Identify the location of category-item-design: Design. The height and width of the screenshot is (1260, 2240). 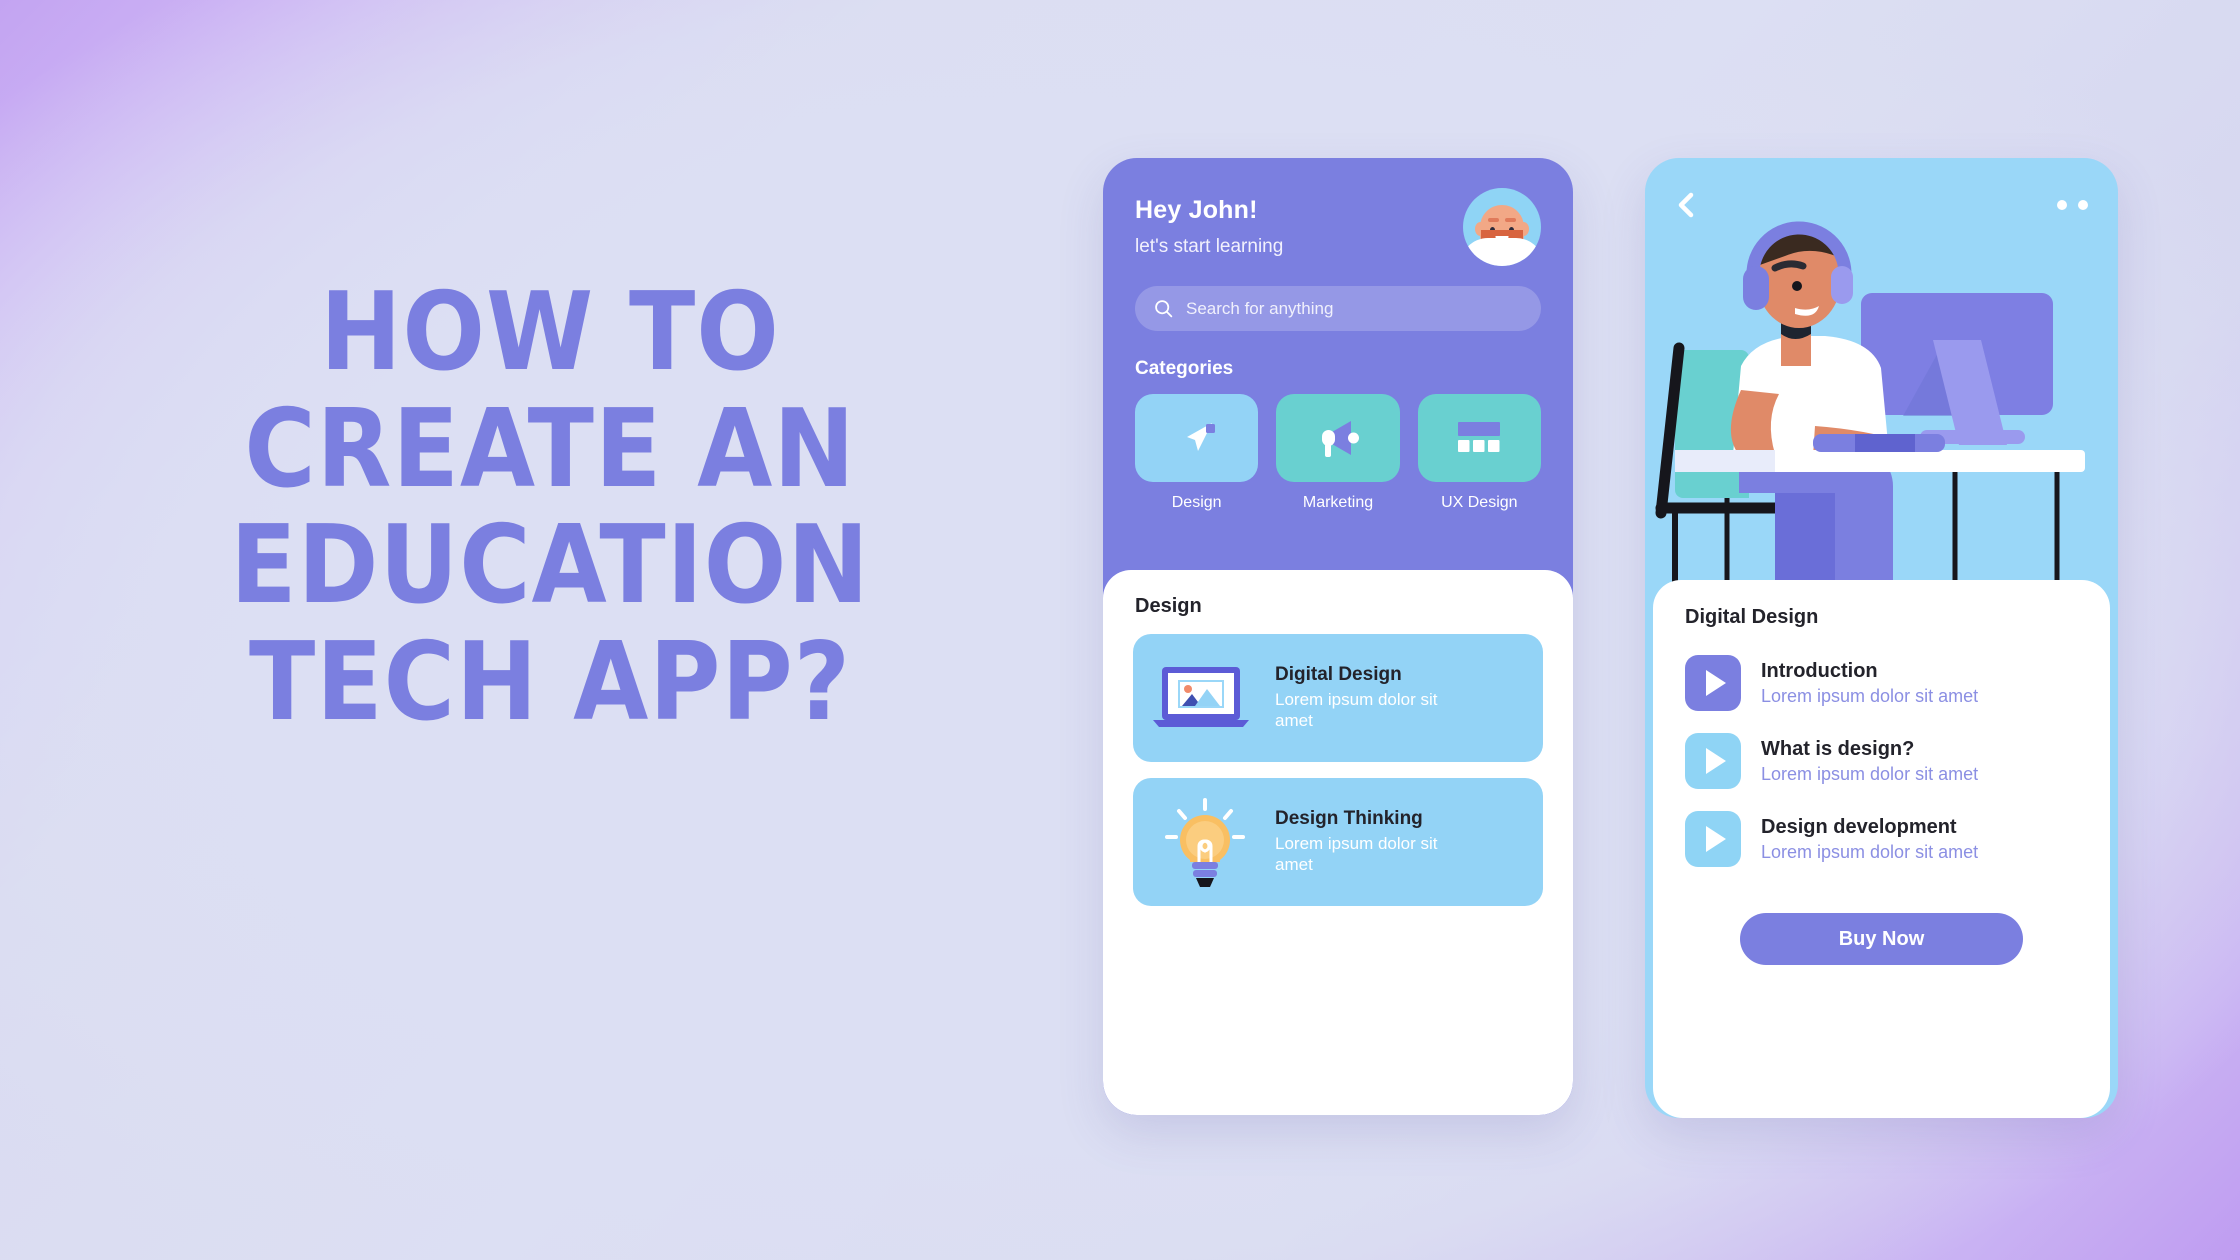
(1197, 453).